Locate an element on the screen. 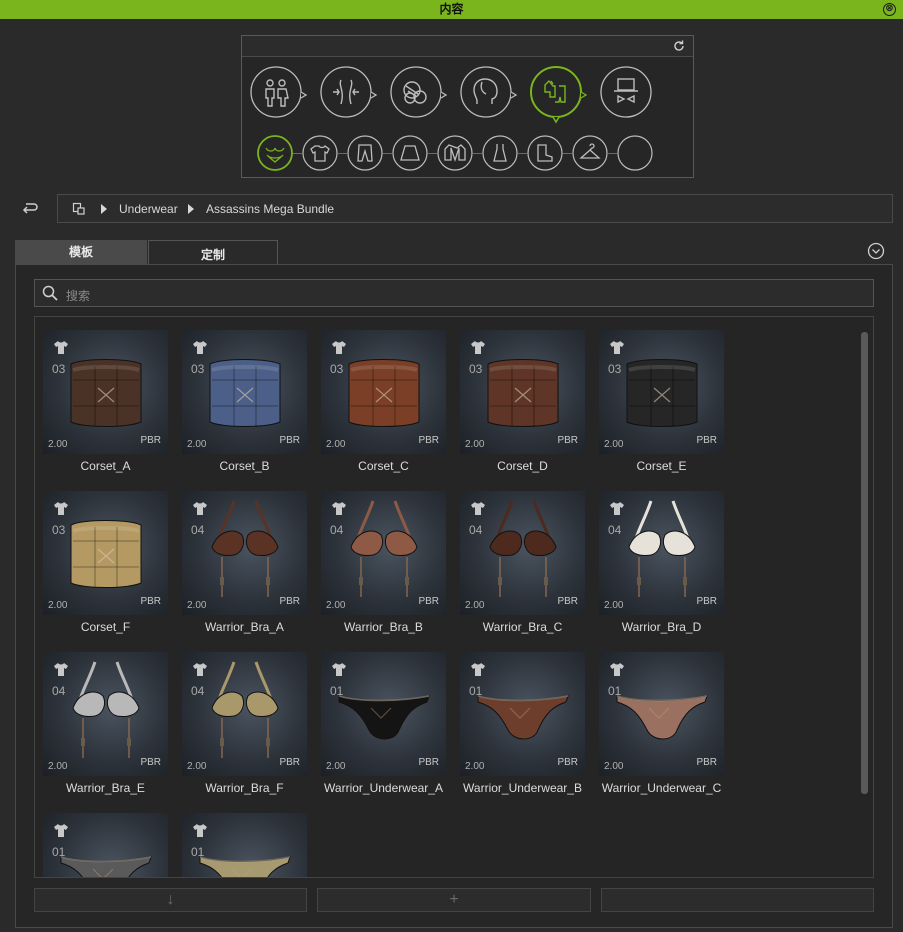 This screenshot has width=903, height=932. item-card: 04 2.00 PBR Warrior_Bra_F is located at coordinates (244, 727).